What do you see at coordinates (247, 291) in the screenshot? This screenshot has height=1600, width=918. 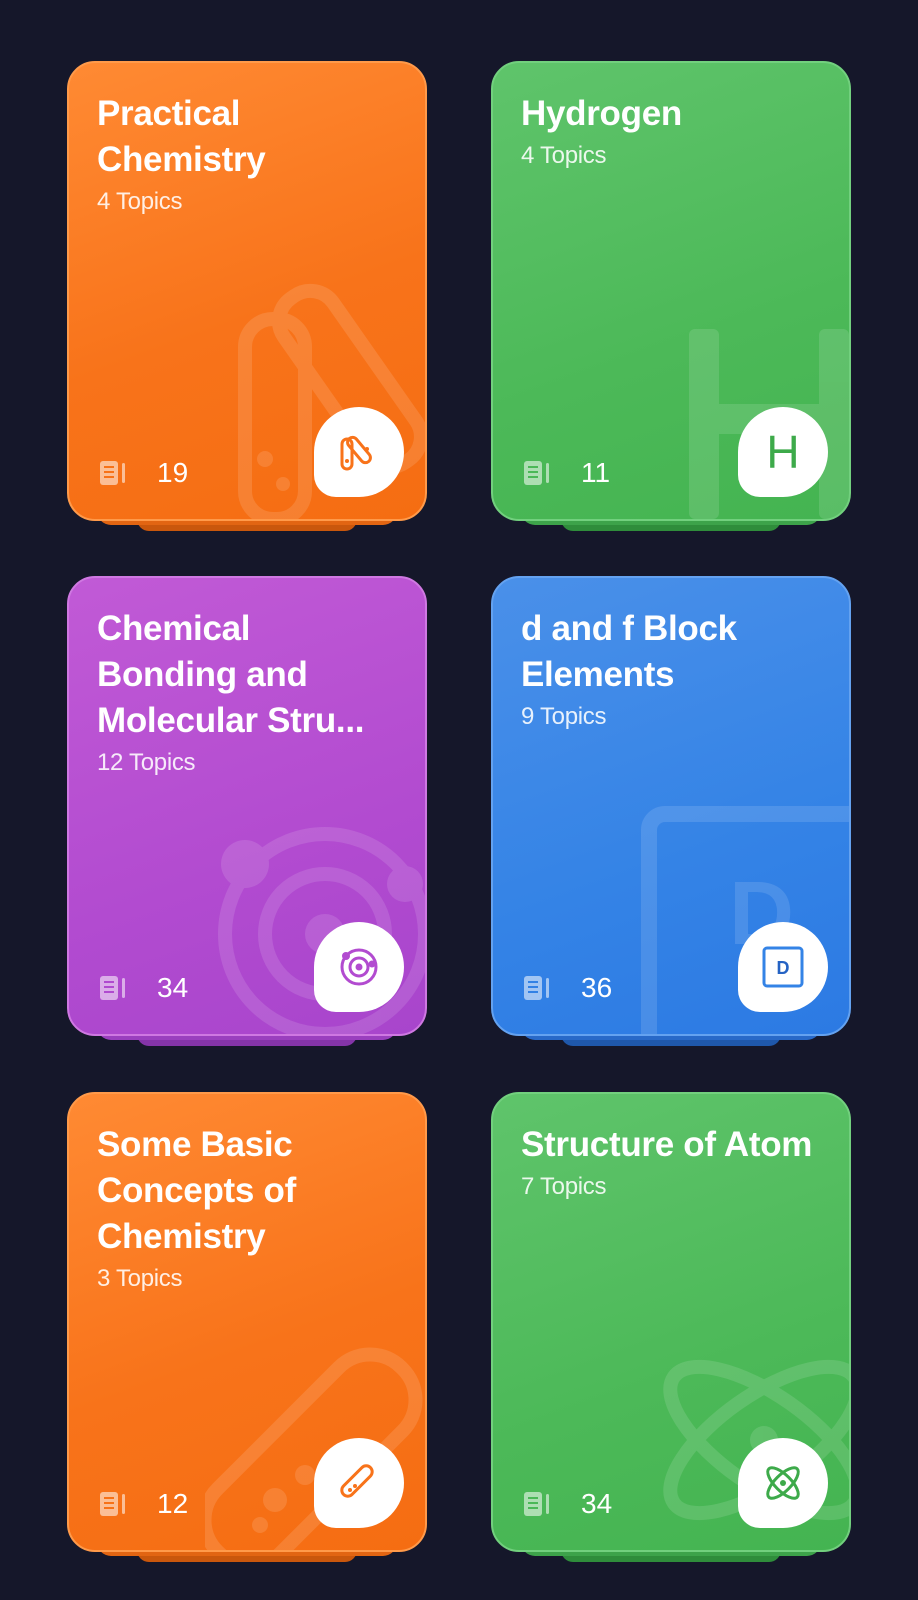 I see `chapter-card: Practical Chemistry 4 Topics 19` at bounding box center [247, 291].